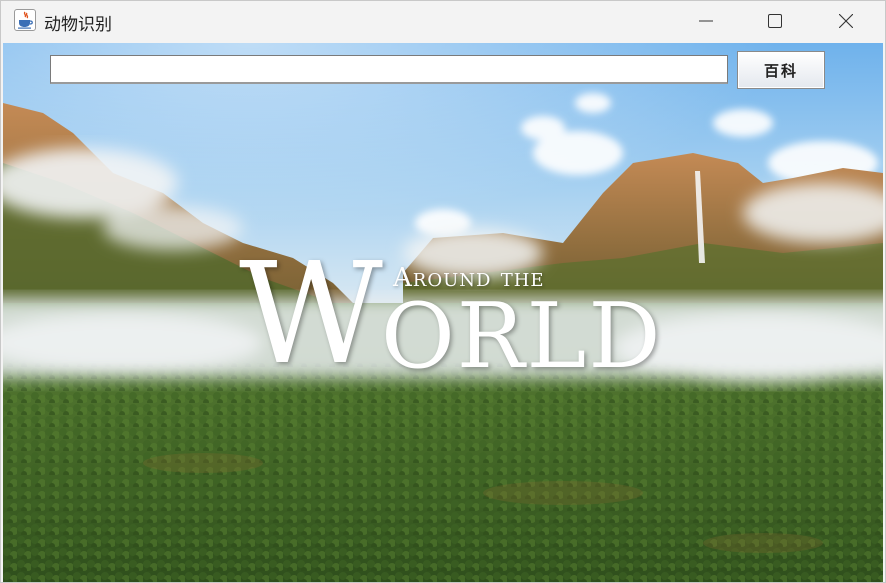  Describe the element at coordinates (522, 336) in the screenshot. I see `logo-title: ORLD` at that location.